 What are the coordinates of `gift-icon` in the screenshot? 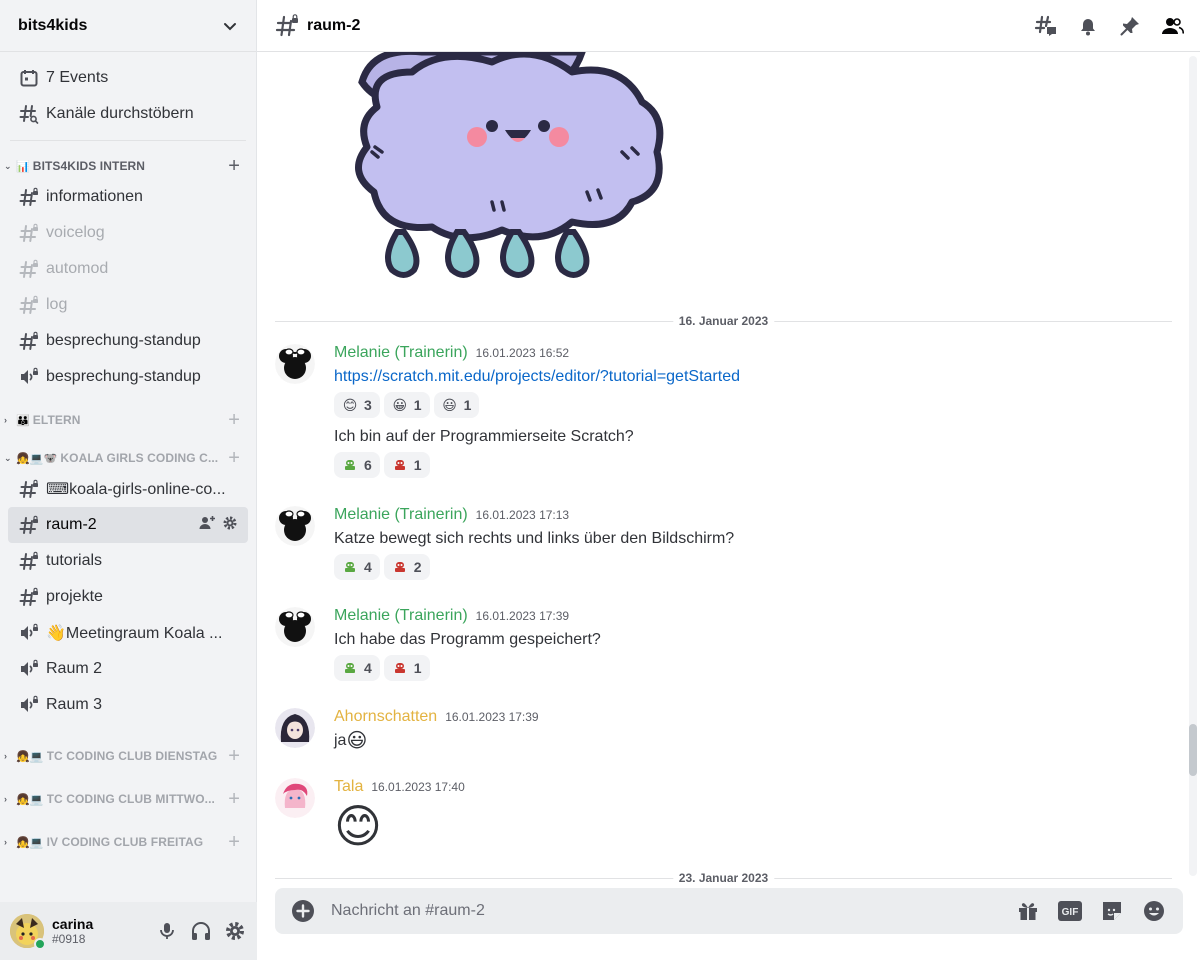 It's located at (1028, 911).